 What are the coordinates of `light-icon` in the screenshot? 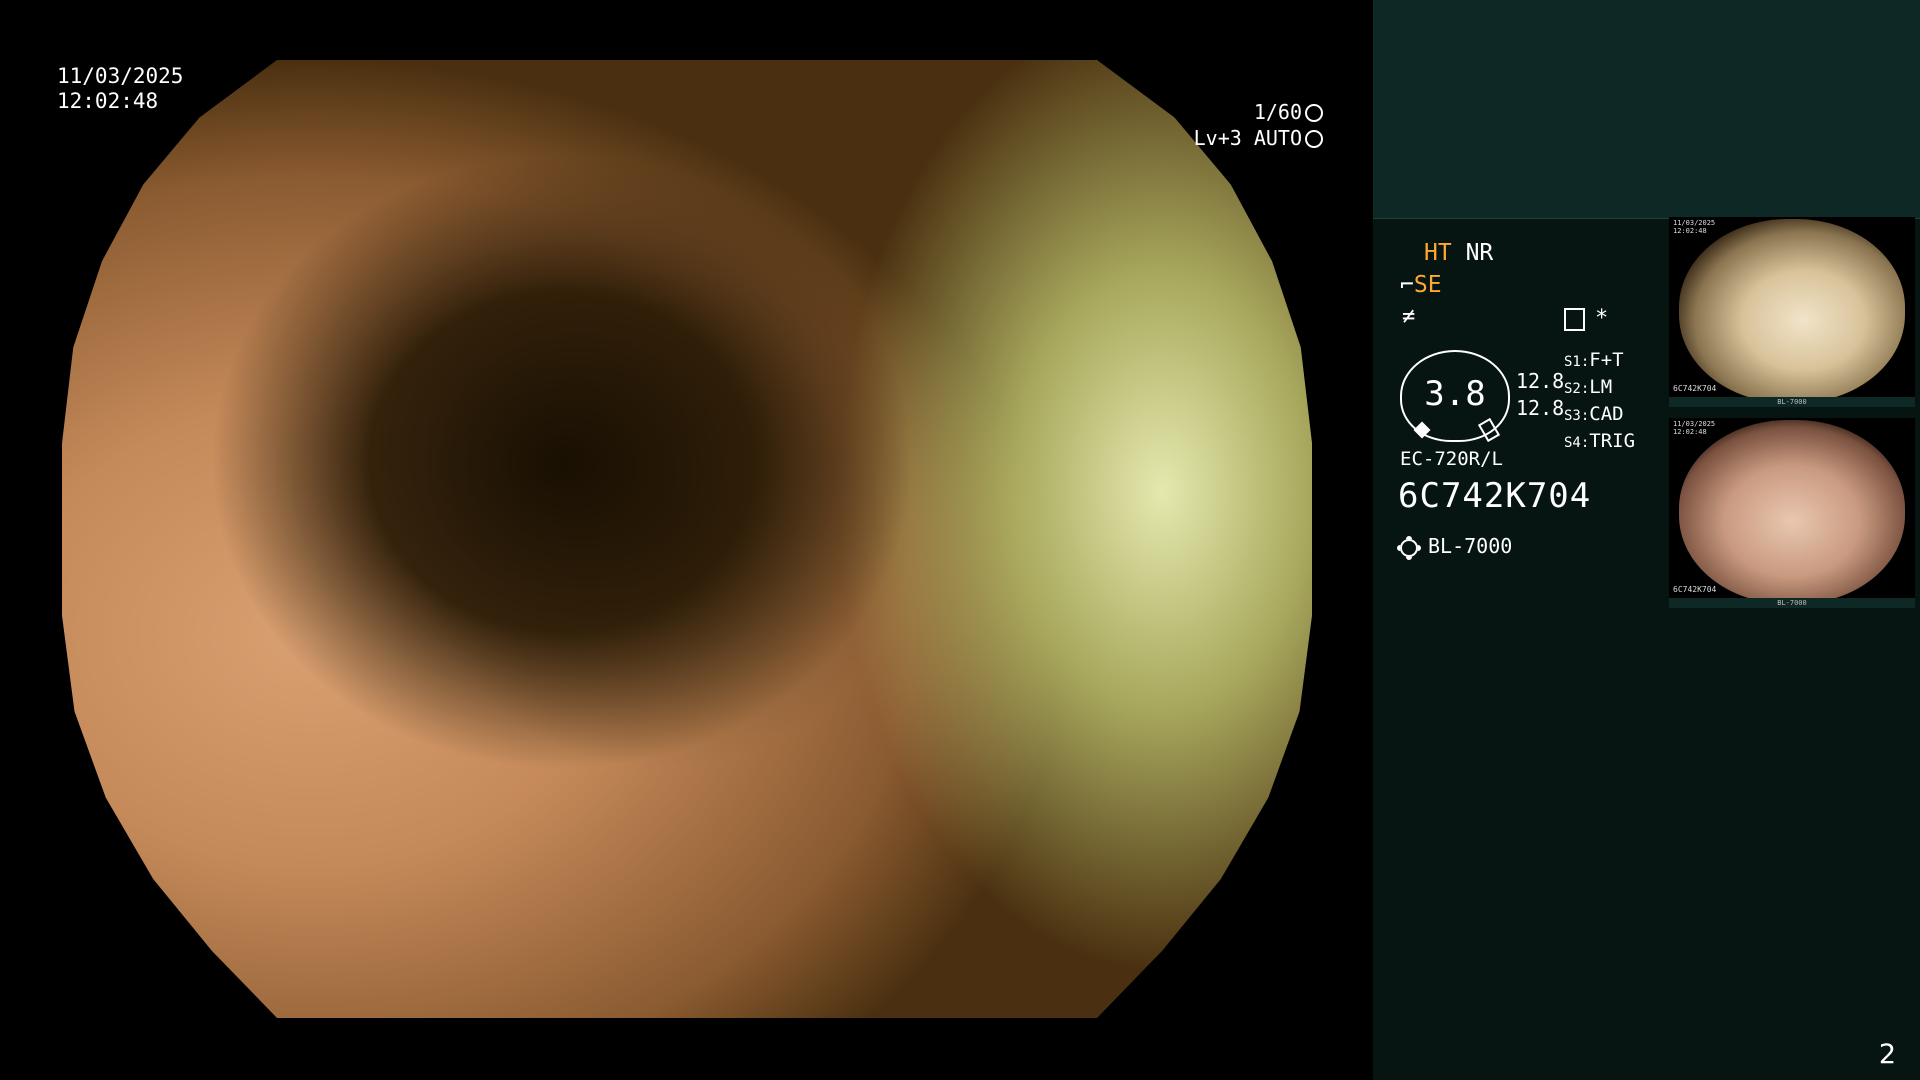 It's located at (1409, 547).